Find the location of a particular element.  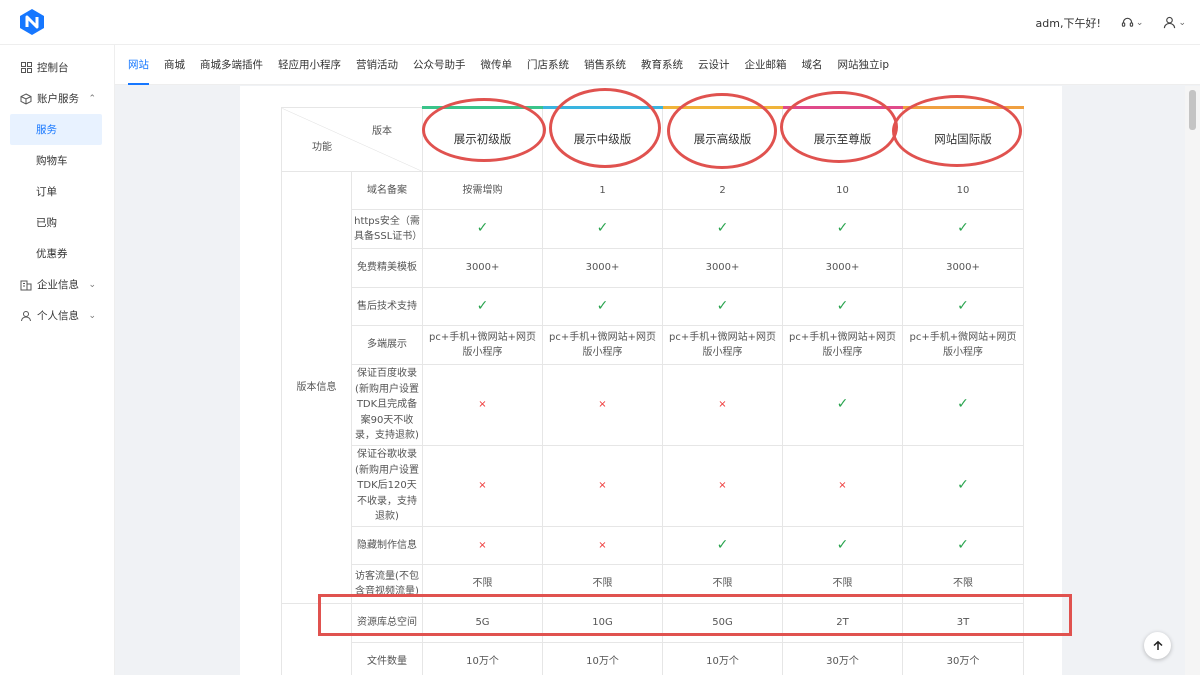

nav-tab-sales-system: 销售系统 is located at coordinates (605, 65).